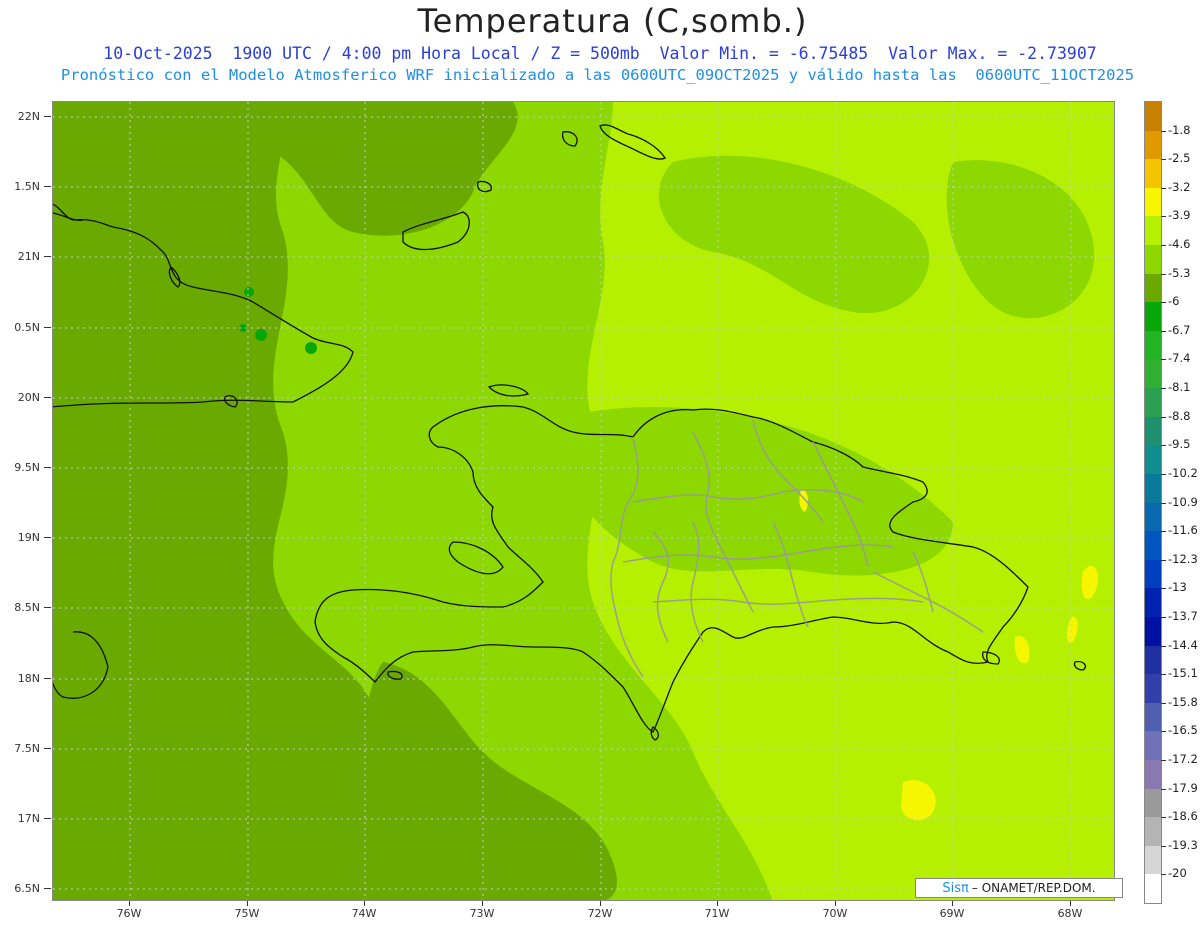 This screenshot has height=927, width=1200. I want to click on legend-label: -4.6, so click(1179, 244).